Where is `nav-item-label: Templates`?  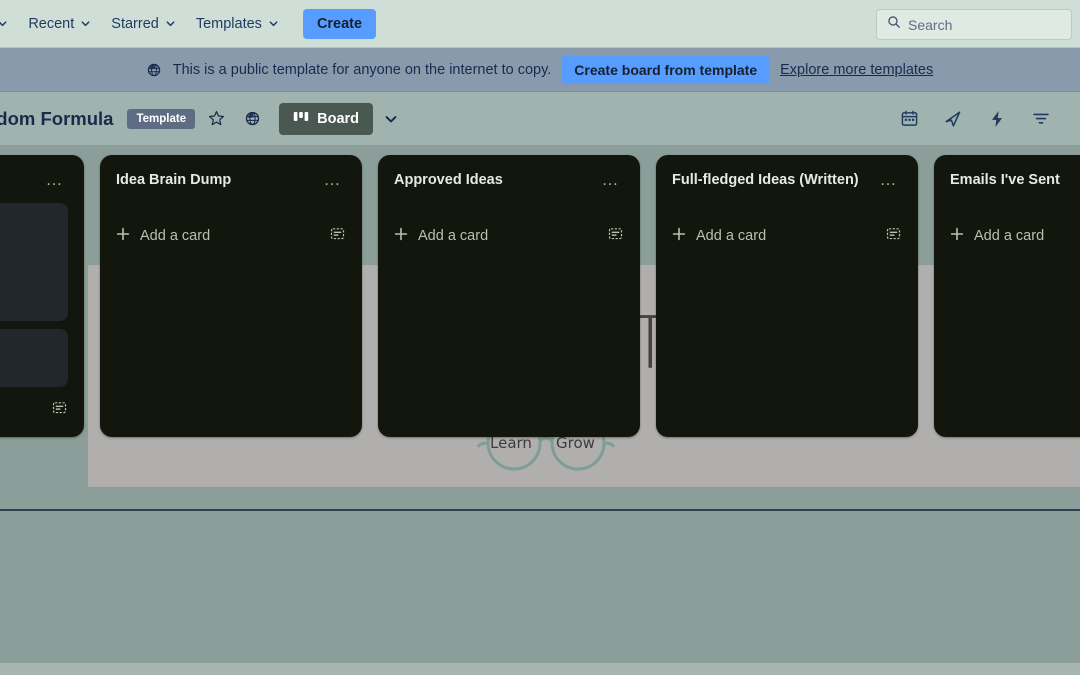
nav-item-label: Templates is located at coordinates (228, 23).